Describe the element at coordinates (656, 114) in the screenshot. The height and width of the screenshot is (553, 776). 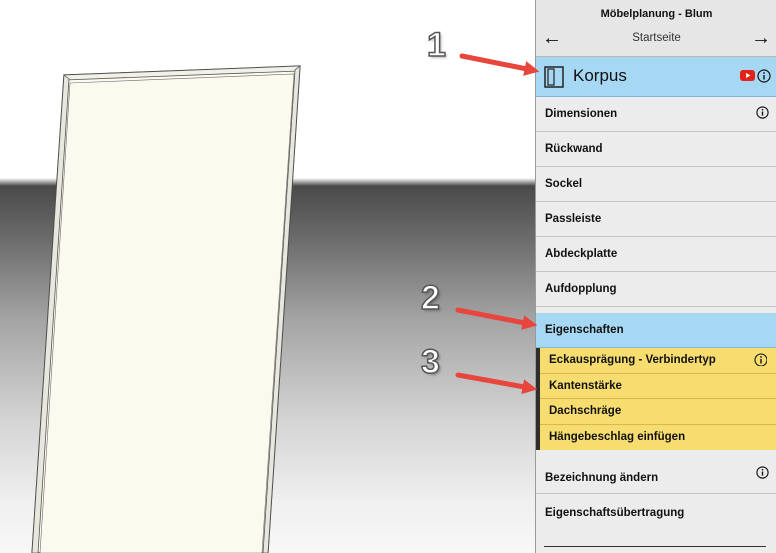
I see `menu-item-dimensionen: Dimensionen` at that location.